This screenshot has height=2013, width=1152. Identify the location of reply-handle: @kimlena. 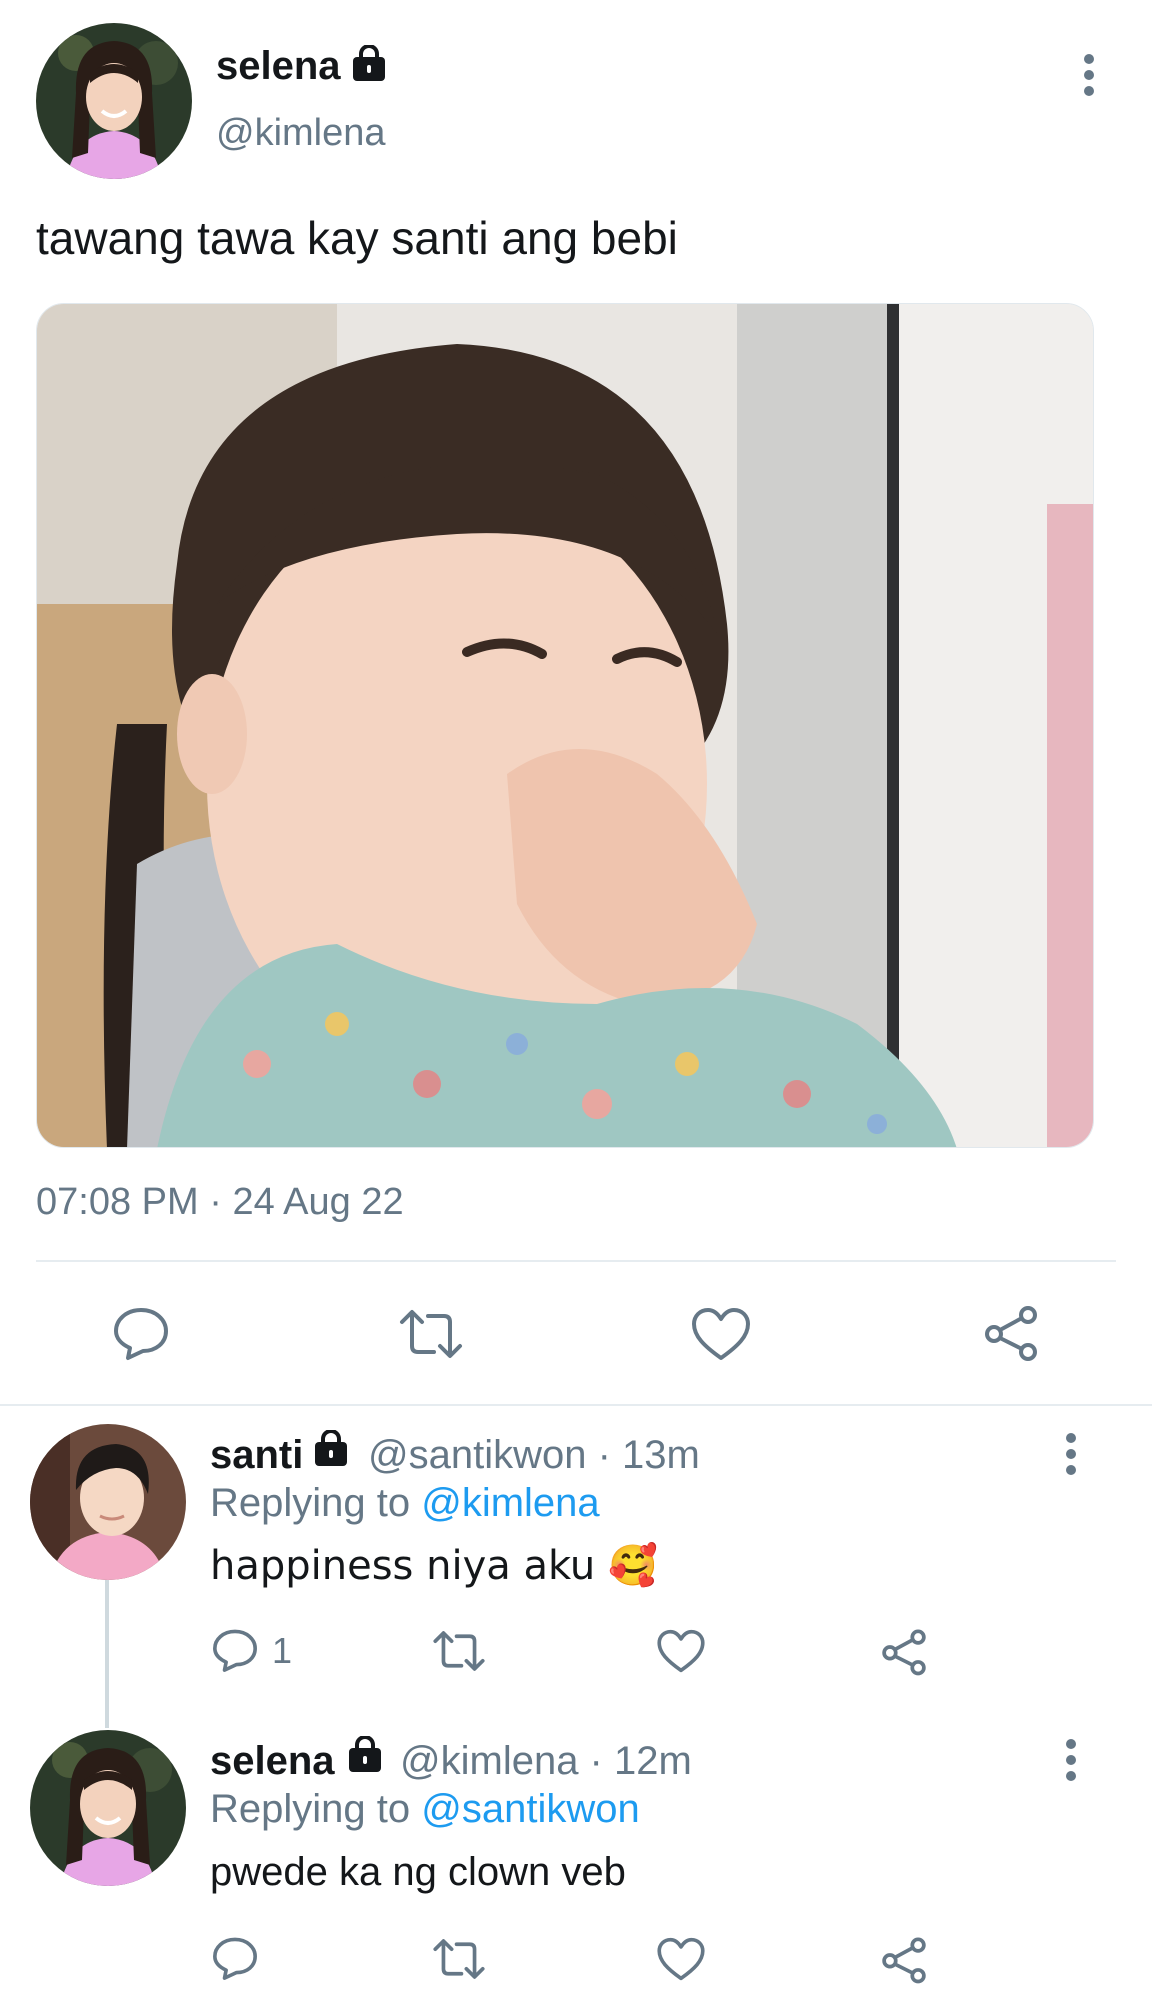
(489, 1761).